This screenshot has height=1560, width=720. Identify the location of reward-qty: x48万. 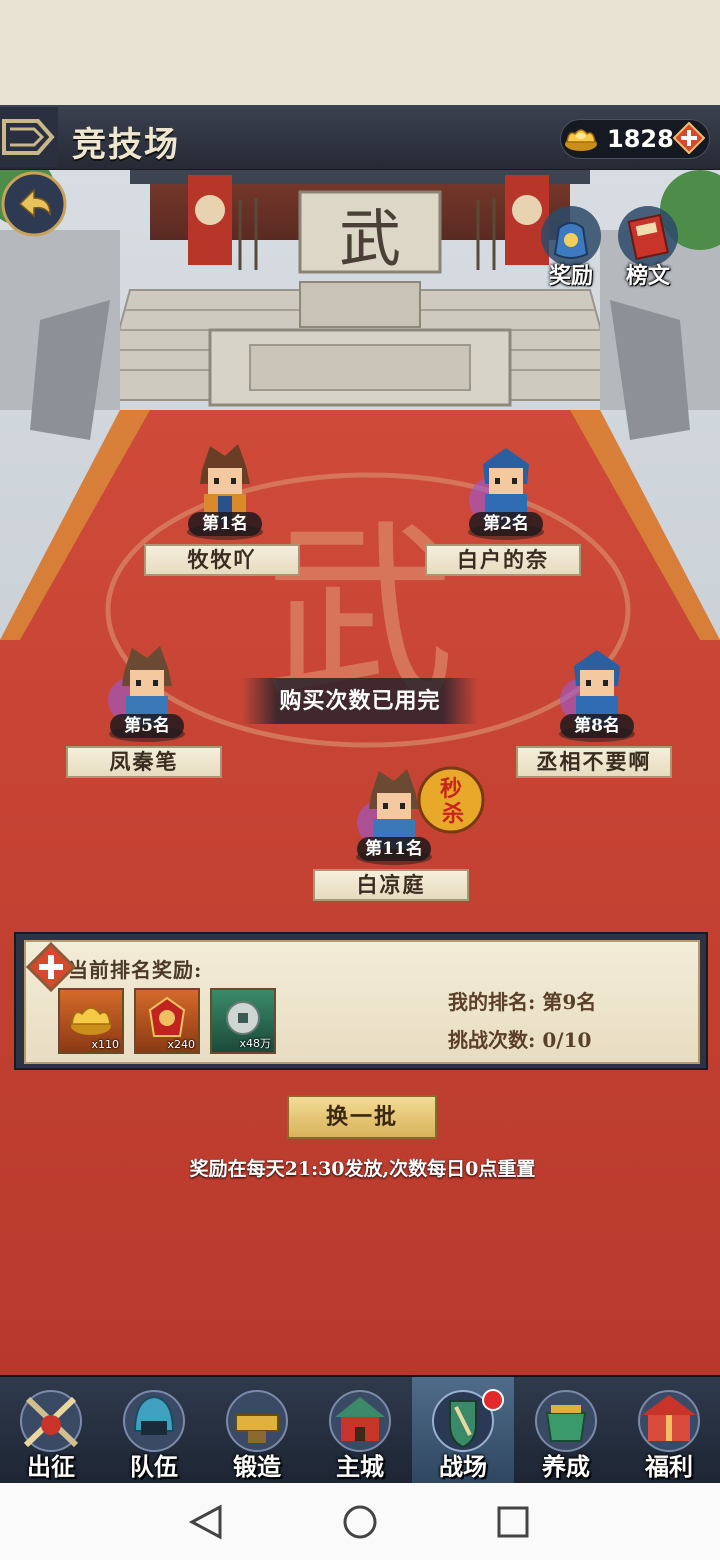
(255, 1043).